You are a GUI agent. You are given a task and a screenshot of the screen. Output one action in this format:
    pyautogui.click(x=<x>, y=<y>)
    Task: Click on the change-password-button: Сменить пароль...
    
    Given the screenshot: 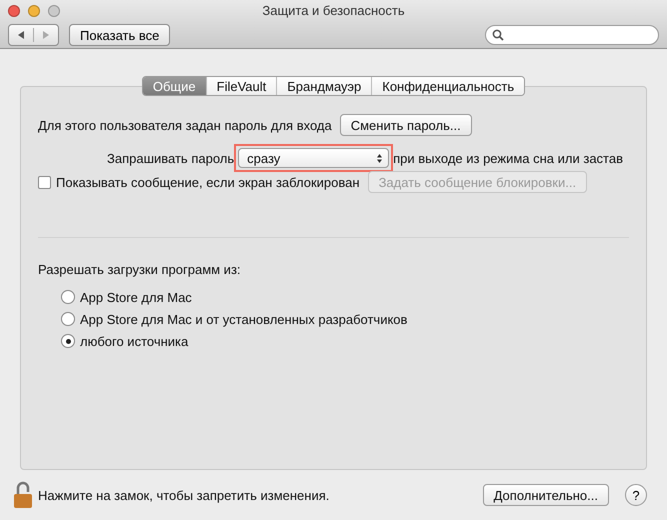 What is the action you would take?
    pyautogui.click(x=406, y=125)
    